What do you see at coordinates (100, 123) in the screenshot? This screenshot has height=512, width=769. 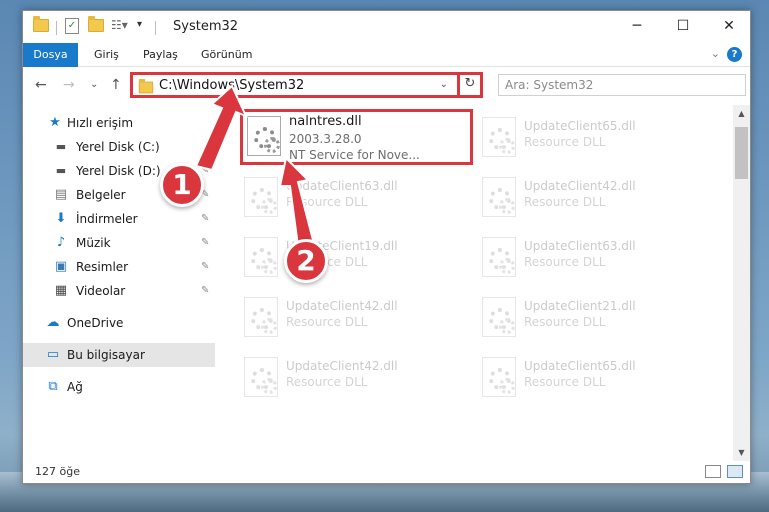 I see `sidebar-item-label: Hızlı erişim` at bounding box center [100, 123].